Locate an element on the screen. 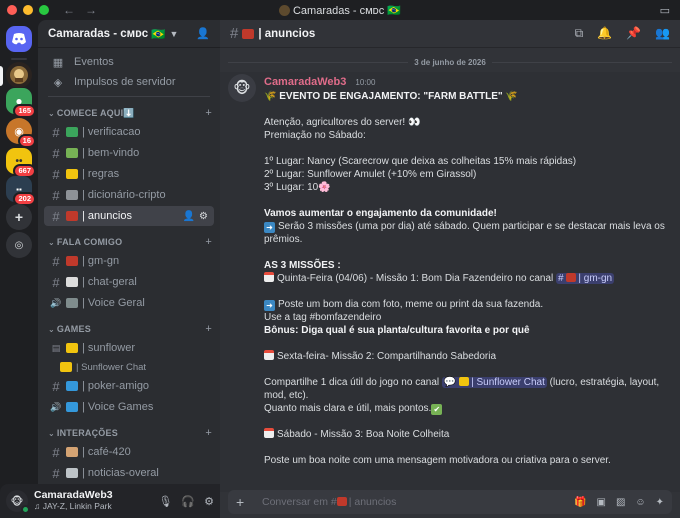  category-header: ⌄ FALA COMIGO + is located at coordinates (129, 242).